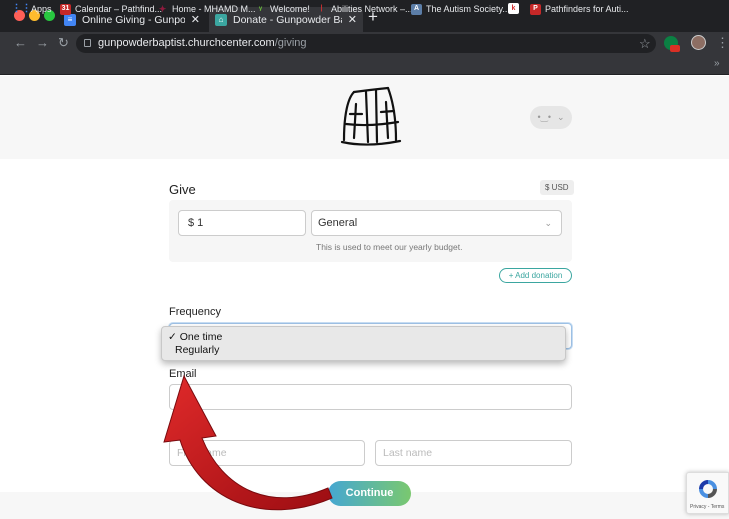  I want to click on fund-select-value: General, so click(338, 223).